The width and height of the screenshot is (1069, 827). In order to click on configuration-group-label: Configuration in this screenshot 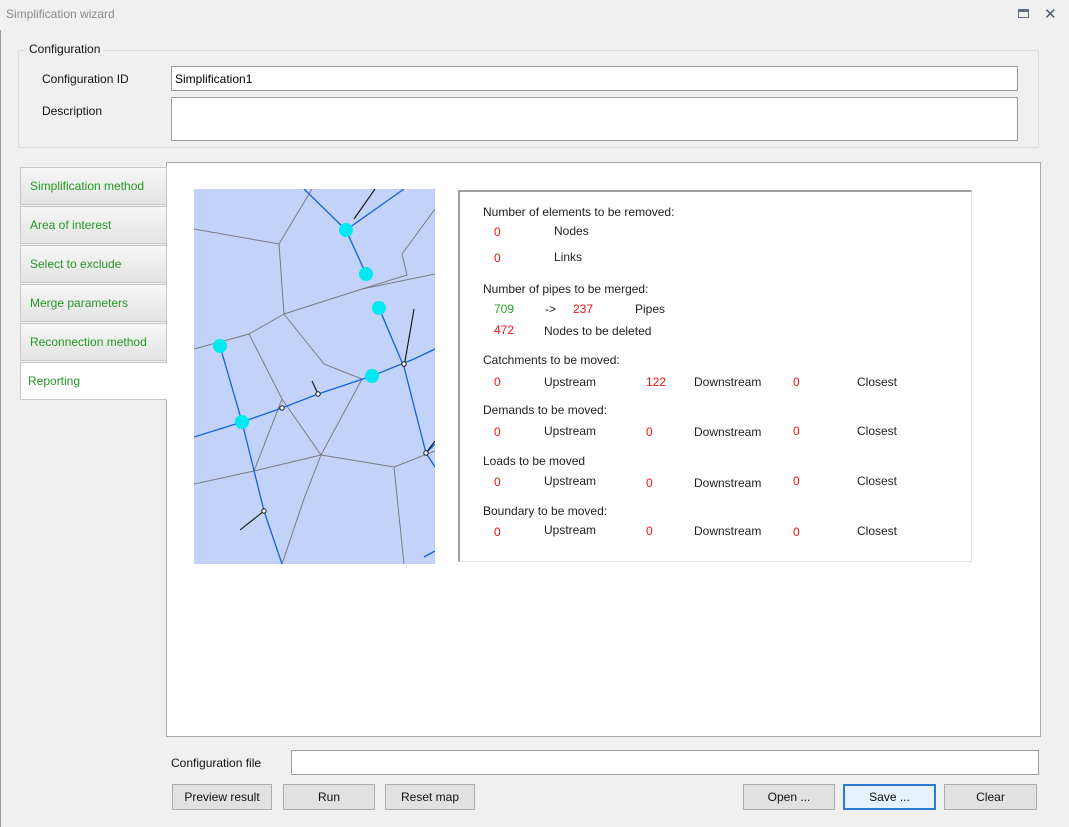, I will do `click(65, 49)`.